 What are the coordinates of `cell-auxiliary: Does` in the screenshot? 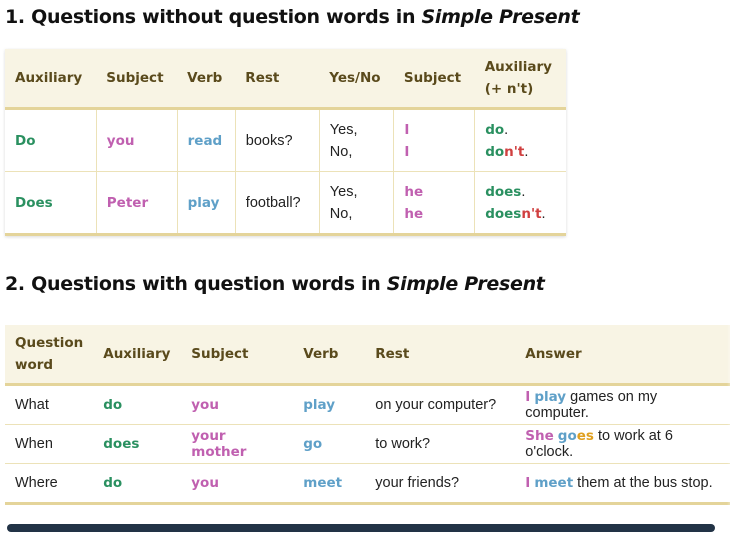 It's located at (51, 203).